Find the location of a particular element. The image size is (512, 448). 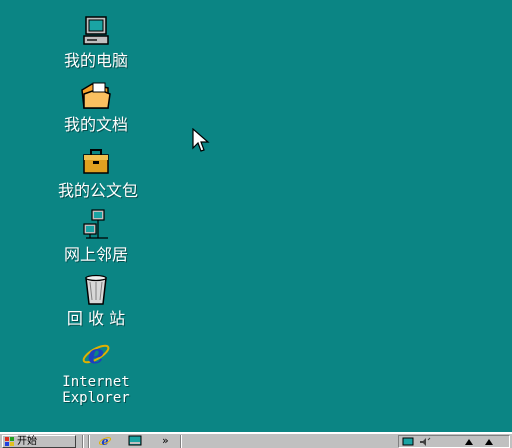

icon-label: 我的公文包 is located at coordinates (98, 190).